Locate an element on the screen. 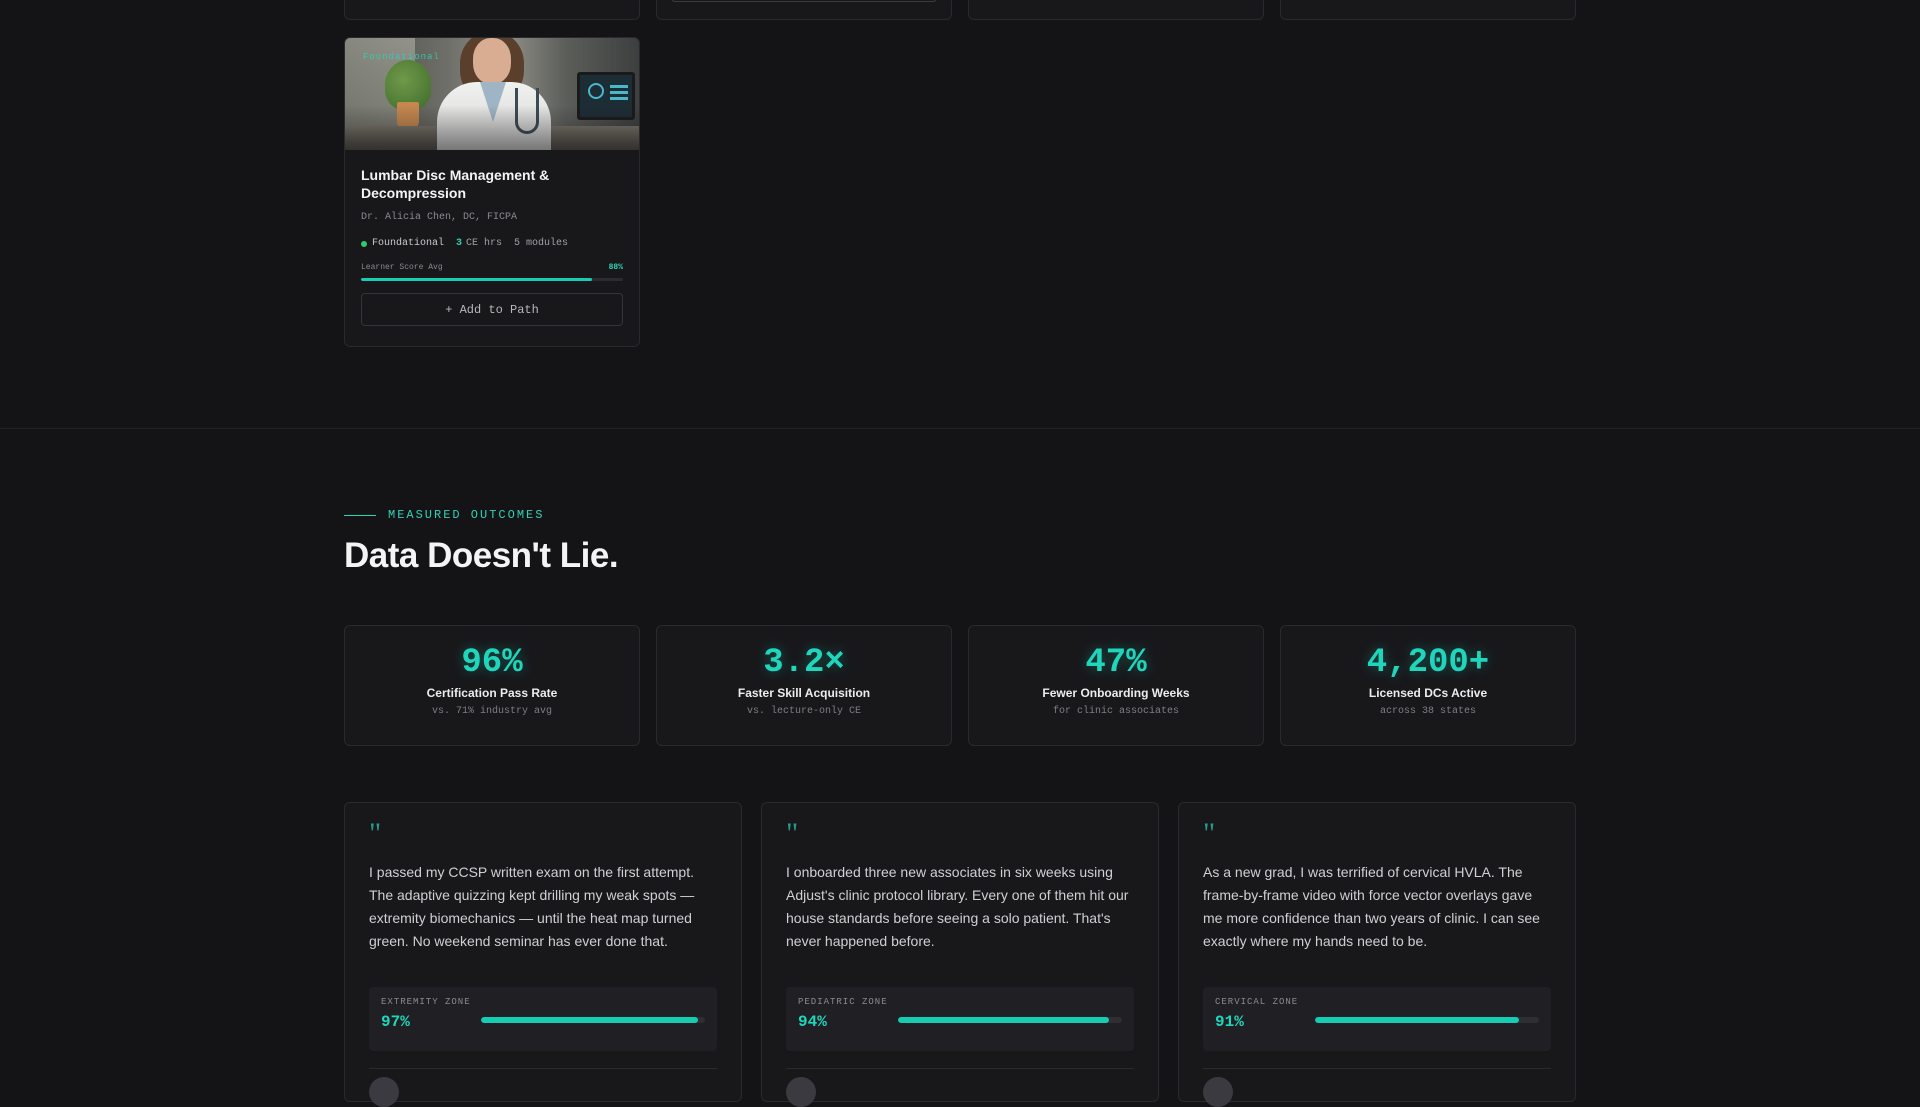 The image size is (1920, 1107). stat-subtext: across 38 states is located at coordinates (1427, 711).